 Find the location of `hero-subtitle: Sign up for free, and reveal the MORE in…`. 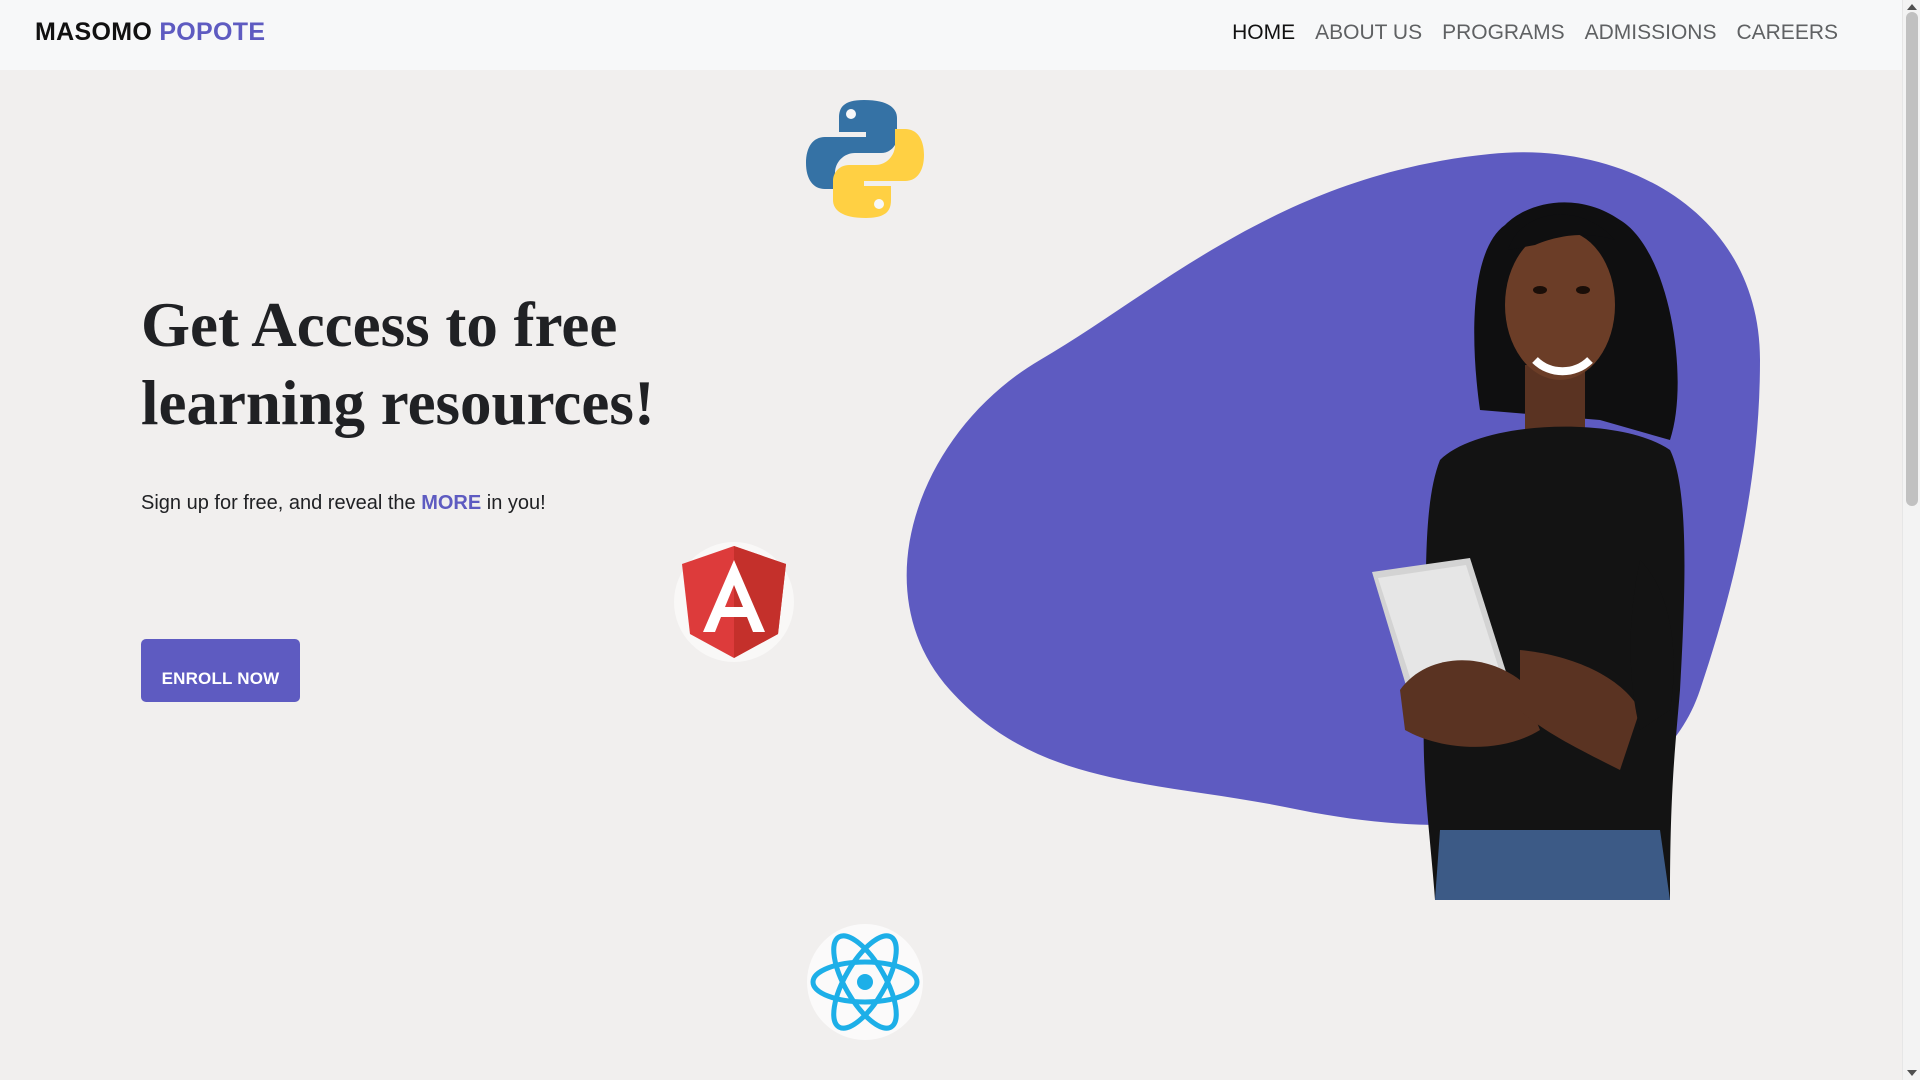

hero-subtitle: Sign up for free, and reveal the MORE in… is located at coordinates (343, 503).